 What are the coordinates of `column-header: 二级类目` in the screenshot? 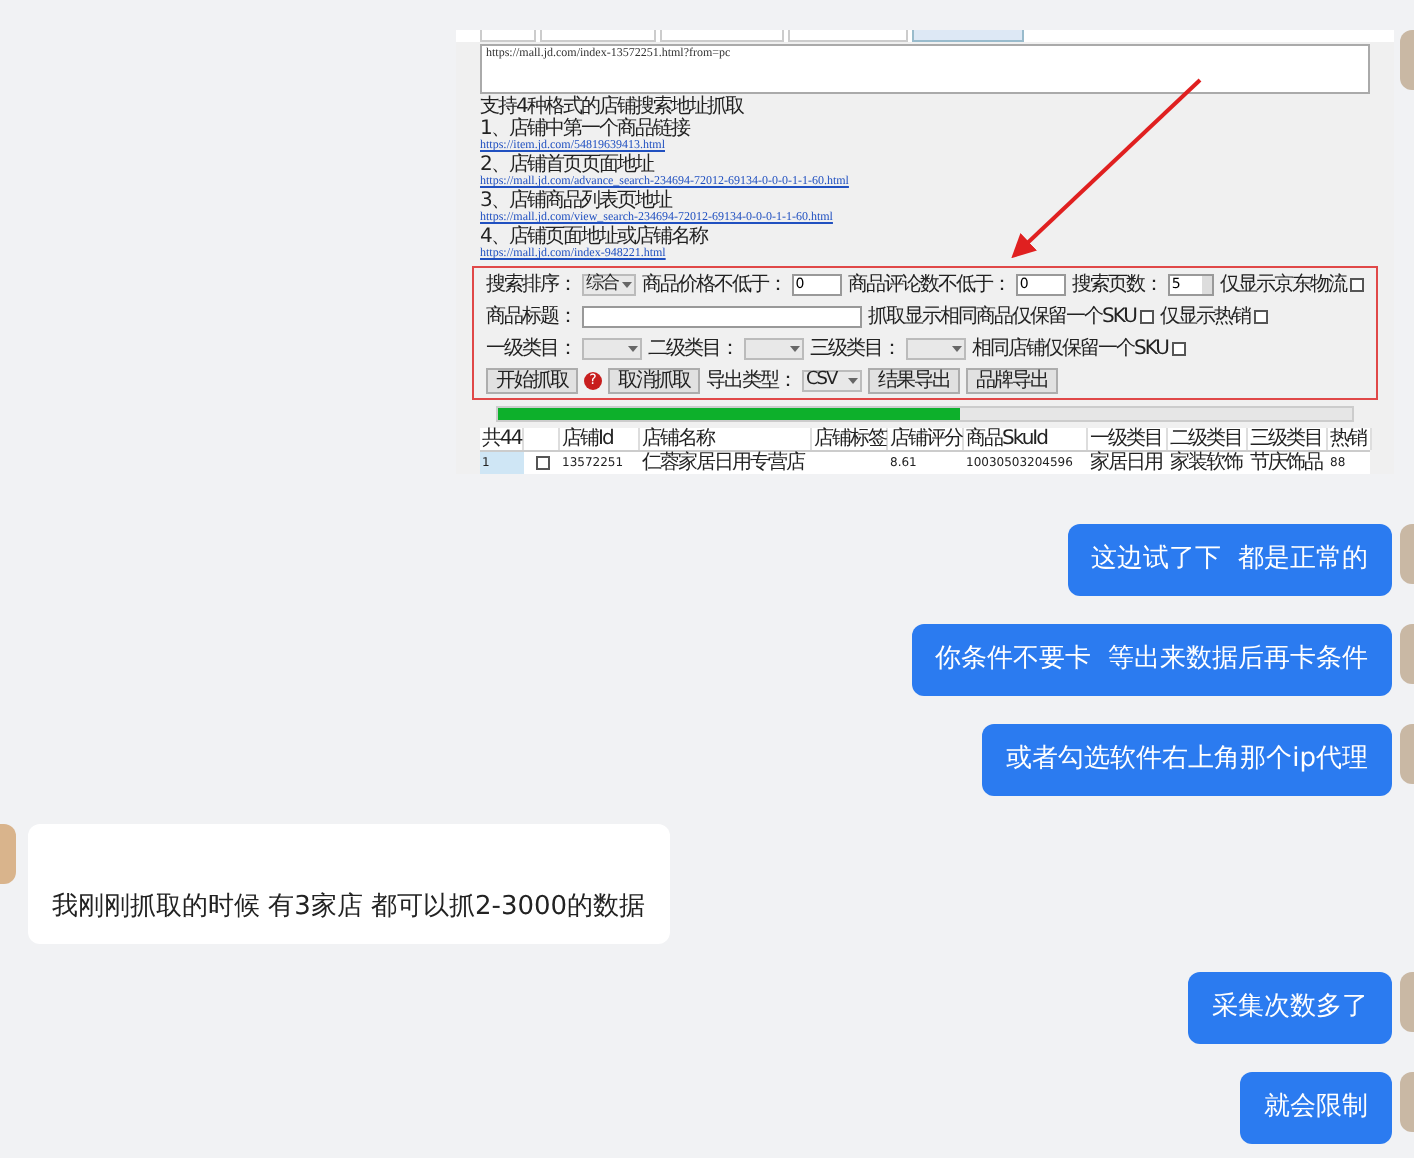 It's located at (1208, 438).